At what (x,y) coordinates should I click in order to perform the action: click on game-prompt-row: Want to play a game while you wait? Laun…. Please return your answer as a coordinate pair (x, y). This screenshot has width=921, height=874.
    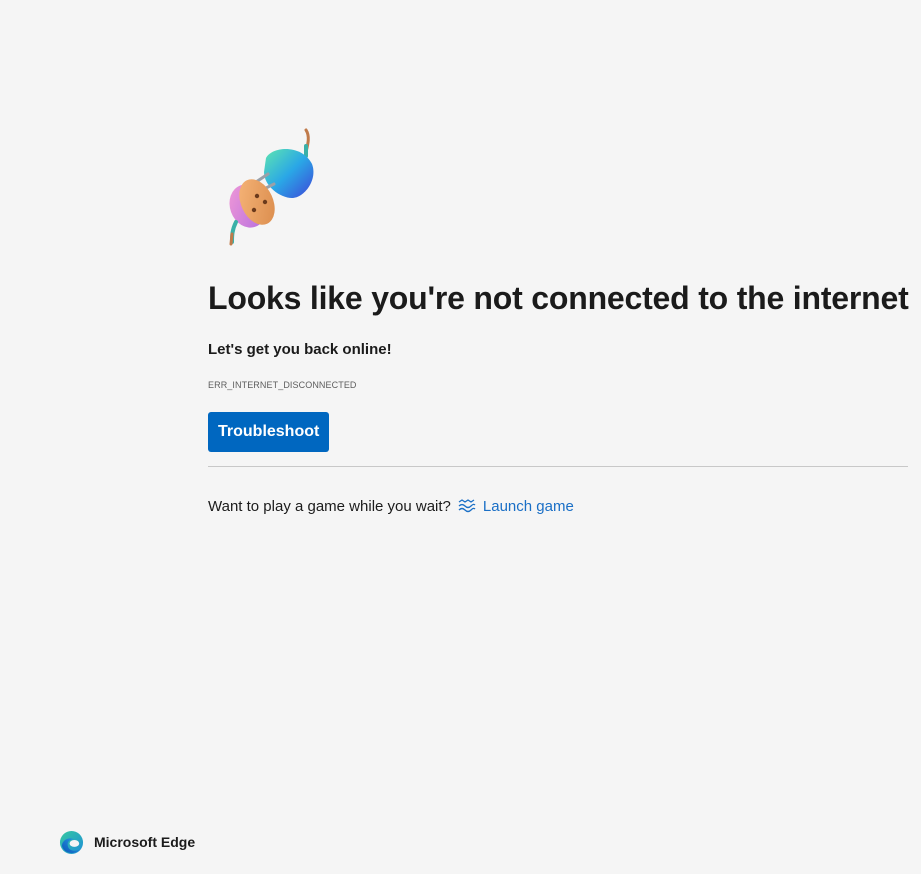
    Looking at the image, I should click on (391, 506).